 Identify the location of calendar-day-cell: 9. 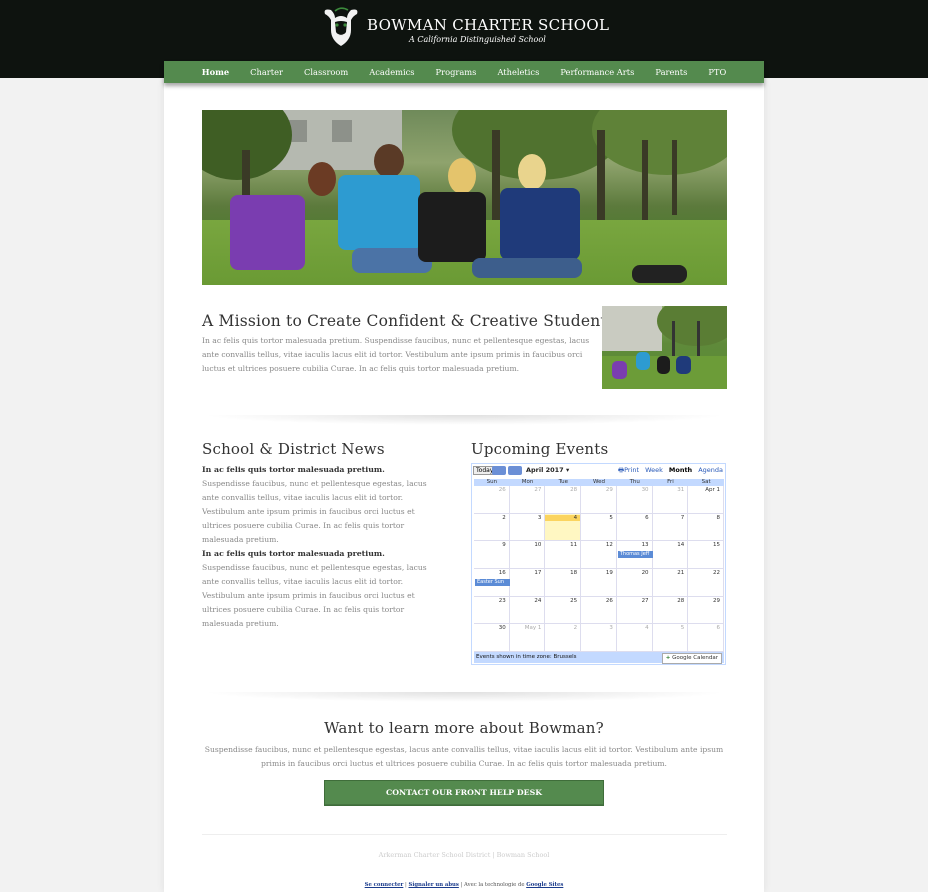
(492, 555).